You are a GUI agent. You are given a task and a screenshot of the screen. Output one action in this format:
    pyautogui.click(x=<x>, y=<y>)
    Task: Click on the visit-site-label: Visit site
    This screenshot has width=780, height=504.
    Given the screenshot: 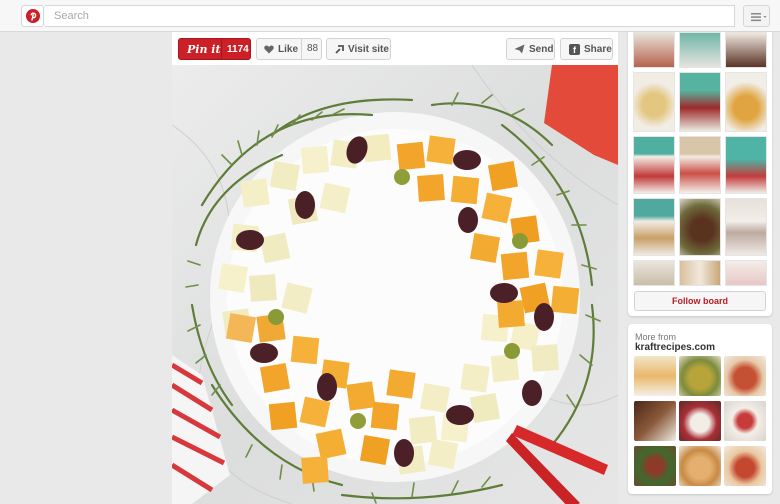 What is the action you would take?
    pyautogui.click(x=368, y=49)
    